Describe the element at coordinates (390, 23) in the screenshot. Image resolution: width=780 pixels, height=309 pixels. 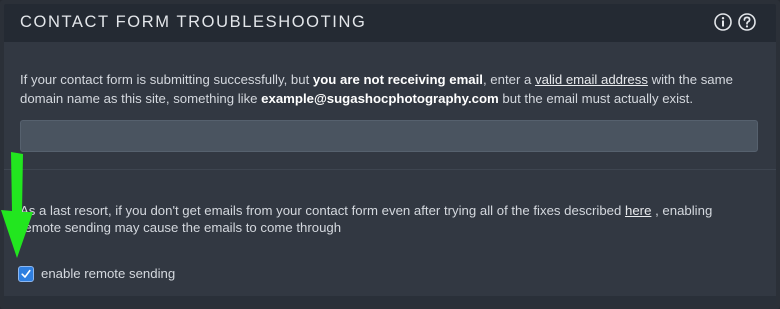
I see `panel-header: CONTACT FORM TROUBLESHOOTING` at that location.